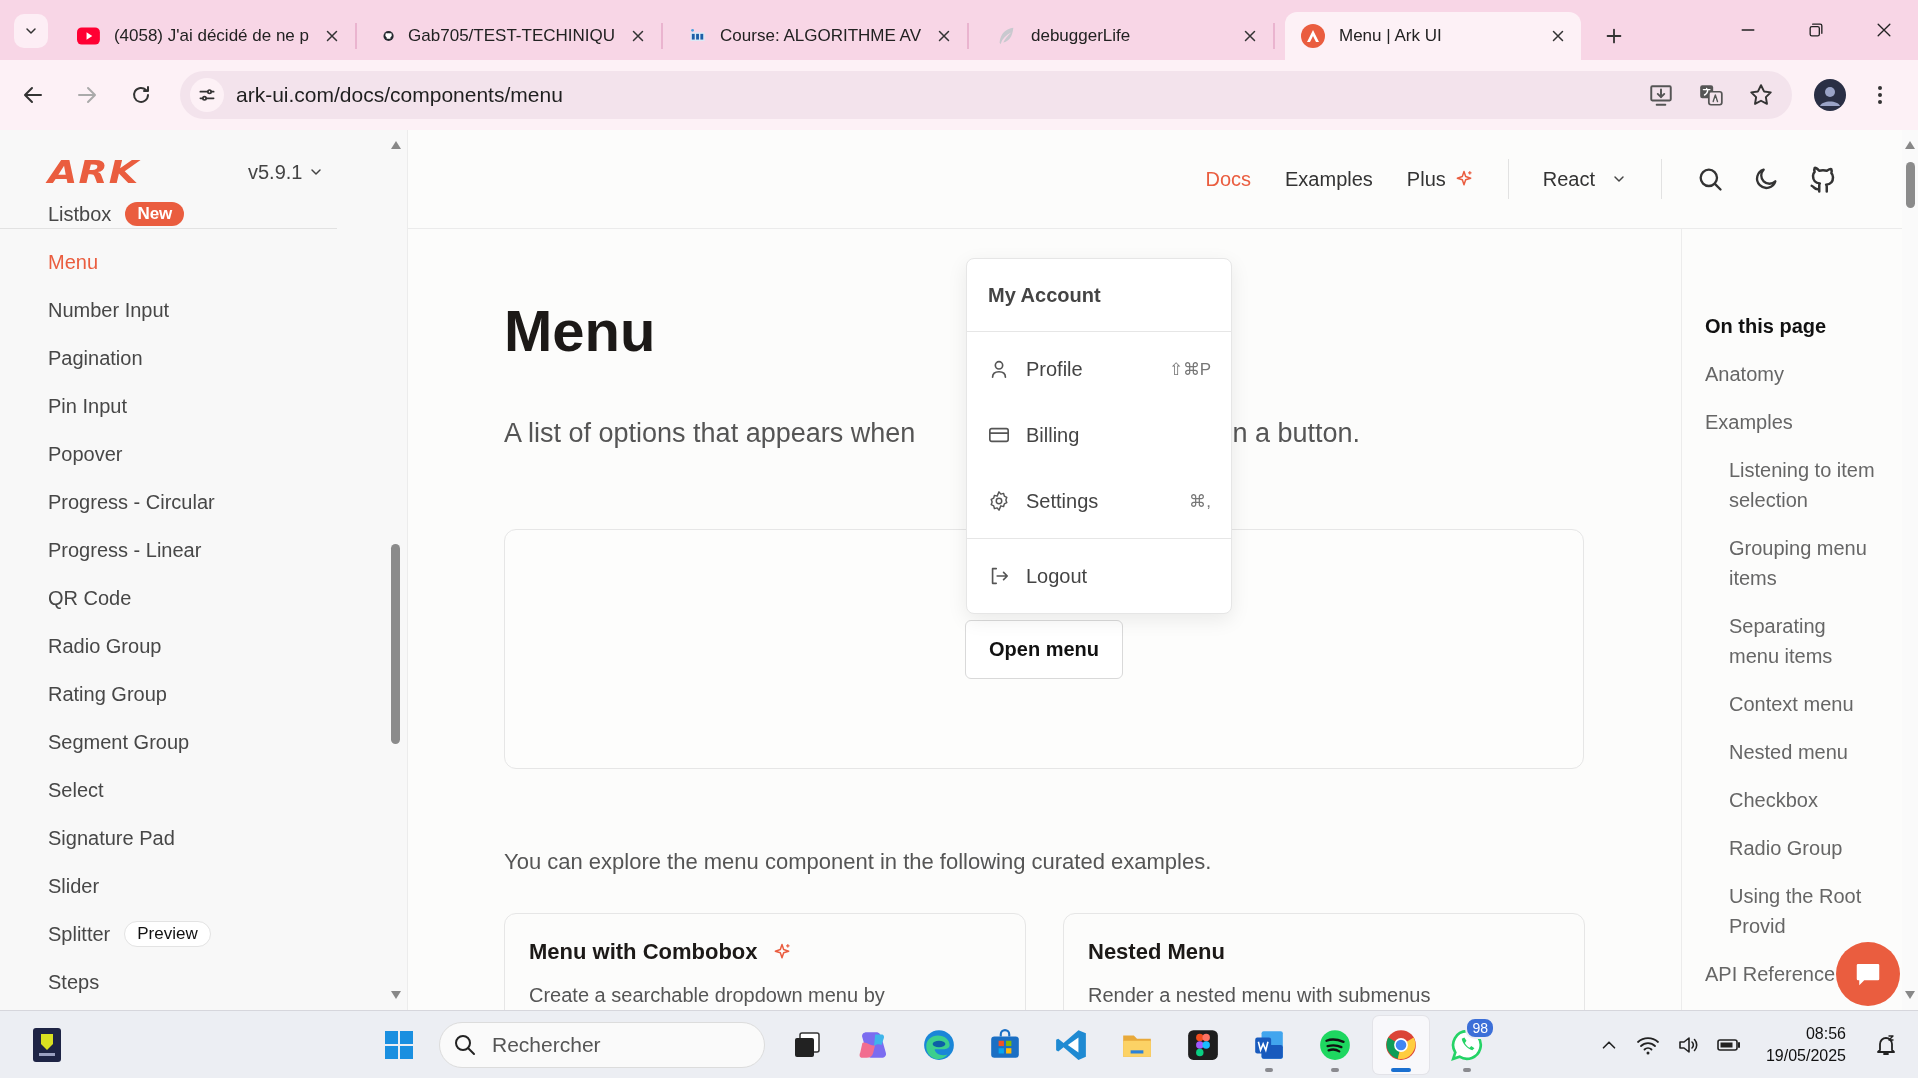  What do you see at coordinates (1099, 576) in the screenshot?
I see `menu-item: Logout` at bounding box center [1099, 576].